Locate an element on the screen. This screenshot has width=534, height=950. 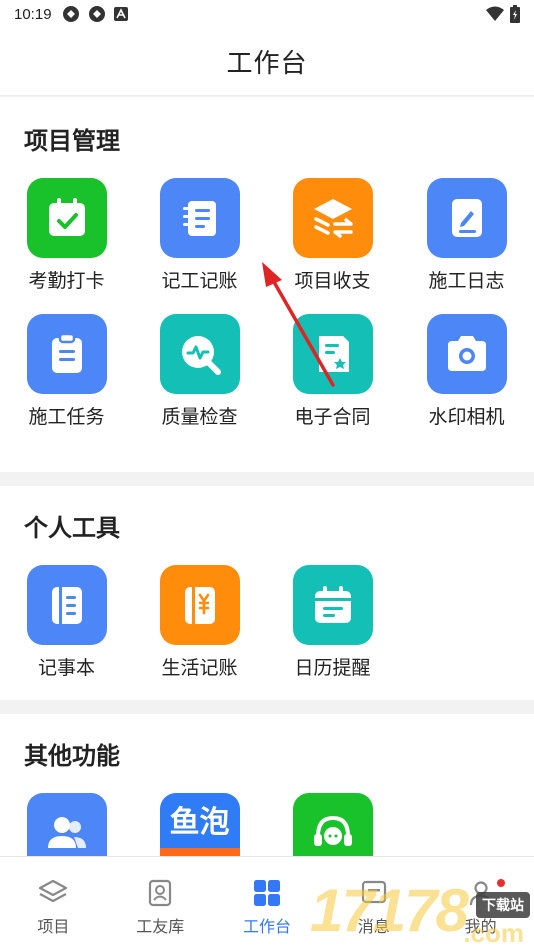
book-icon is located at coordinates (66, 605).